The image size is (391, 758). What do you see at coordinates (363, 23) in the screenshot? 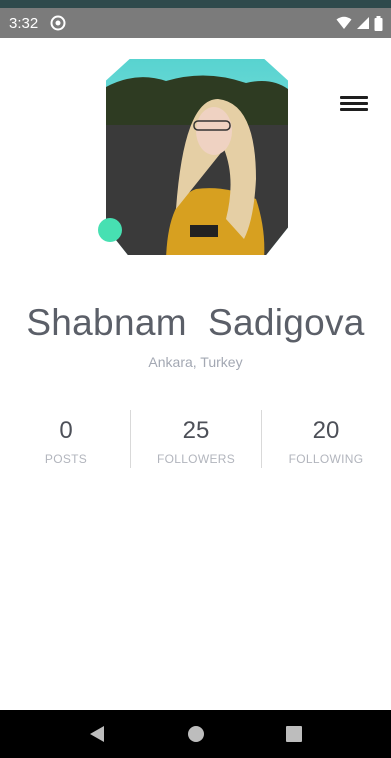
I see `signal-icon` at bounding box center [363, 23].